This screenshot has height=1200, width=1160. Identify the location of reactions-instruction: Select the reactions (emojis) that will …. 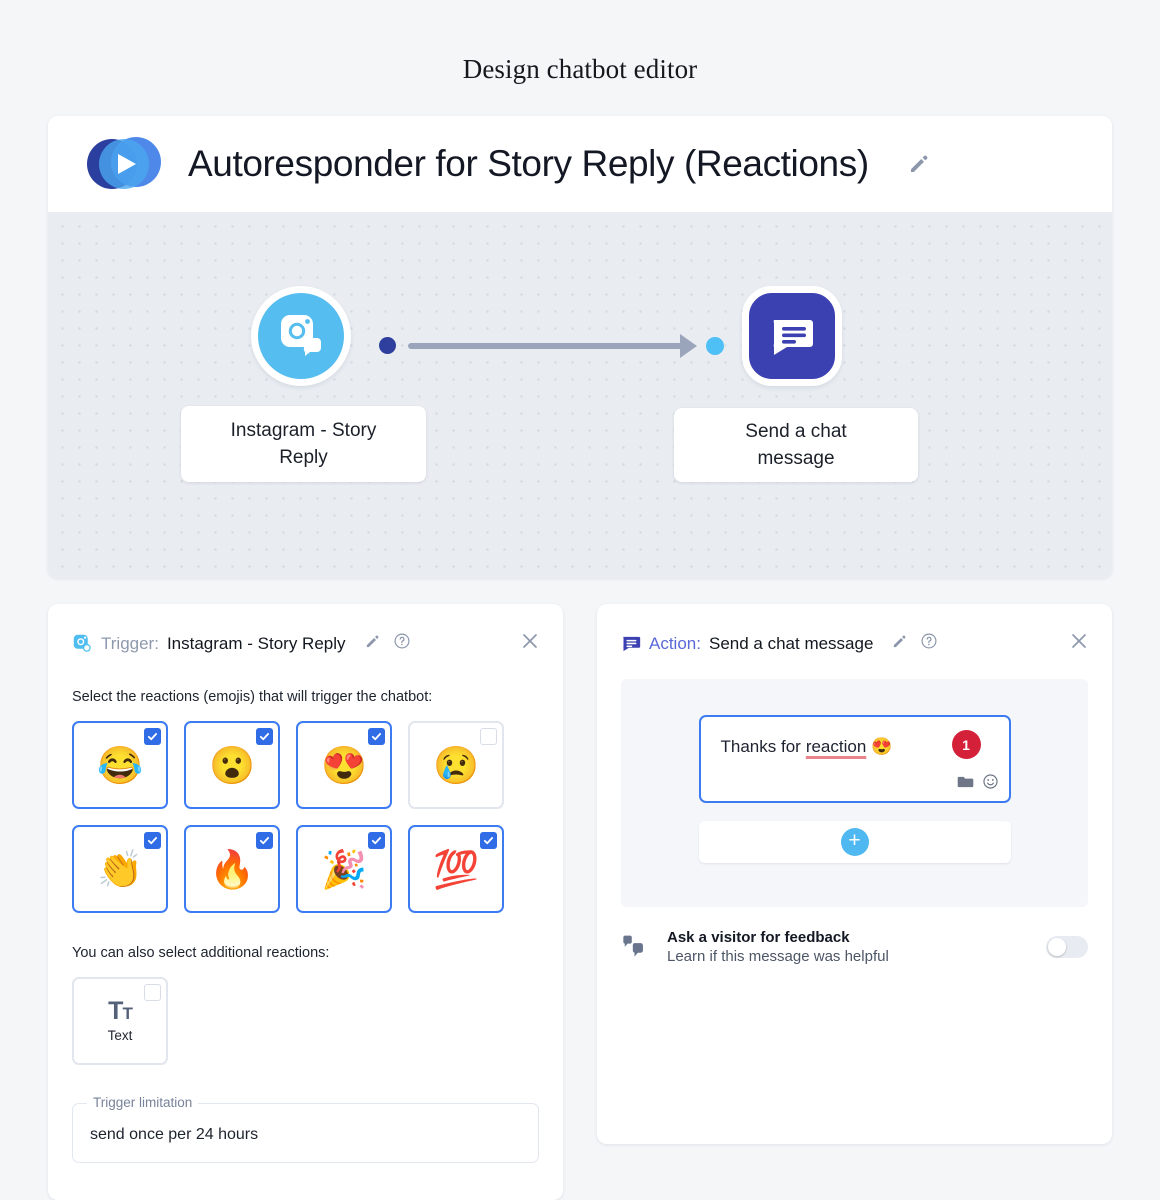
(252, 697).